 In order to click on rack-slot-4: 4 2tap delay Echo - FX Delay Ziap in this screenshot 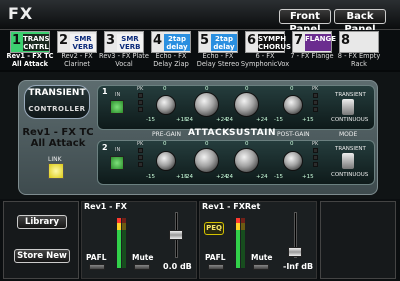, I will do `click(171, 50)`.